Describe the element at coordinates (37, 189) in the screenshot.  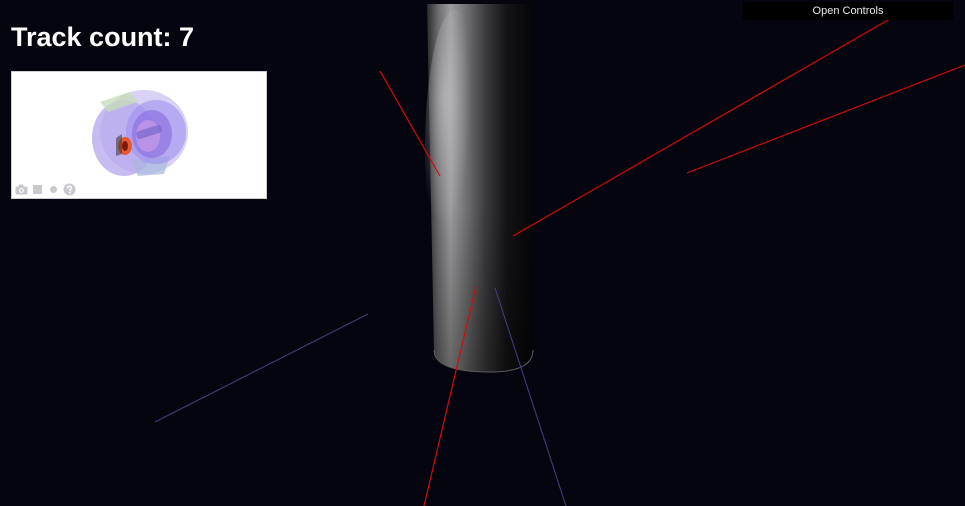
I see `stop-icon` at that location.